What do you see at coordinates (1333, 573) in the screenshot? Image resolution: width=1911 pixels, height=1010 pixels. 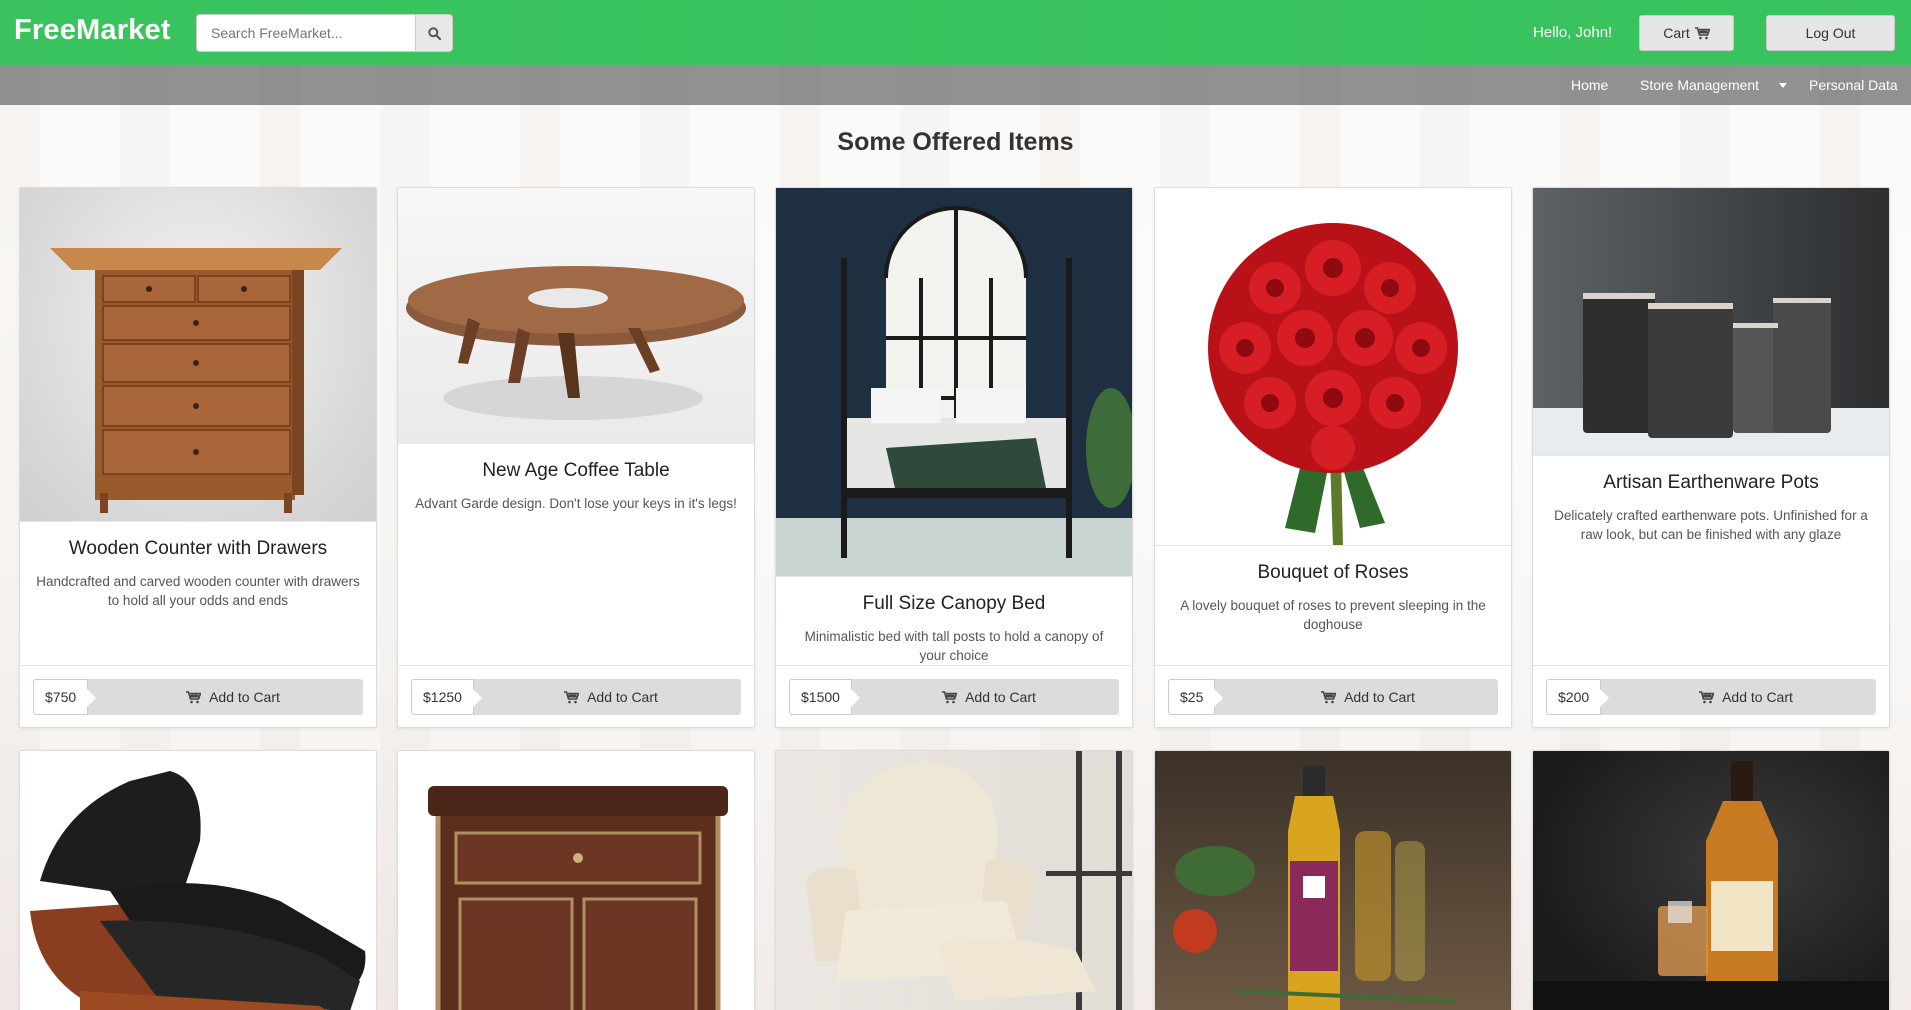 I see `product-title: Bouquet of Roses` at bounding box center [1333, 573].